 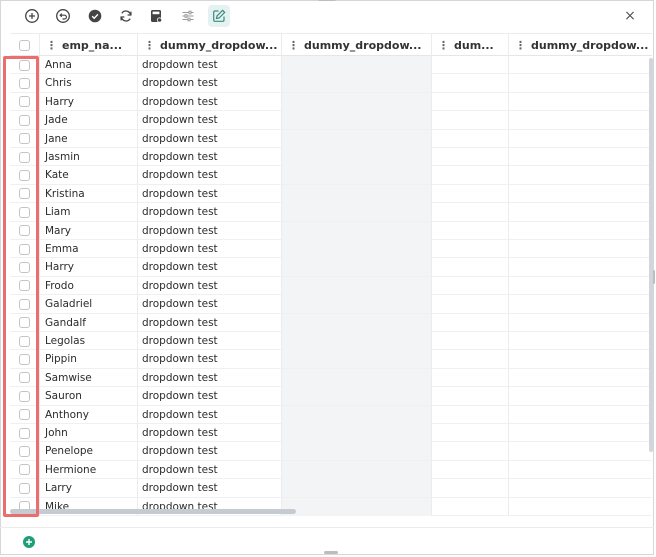 I want to click on table-row: Hermione dropdown test, so click(x=331, y=470).